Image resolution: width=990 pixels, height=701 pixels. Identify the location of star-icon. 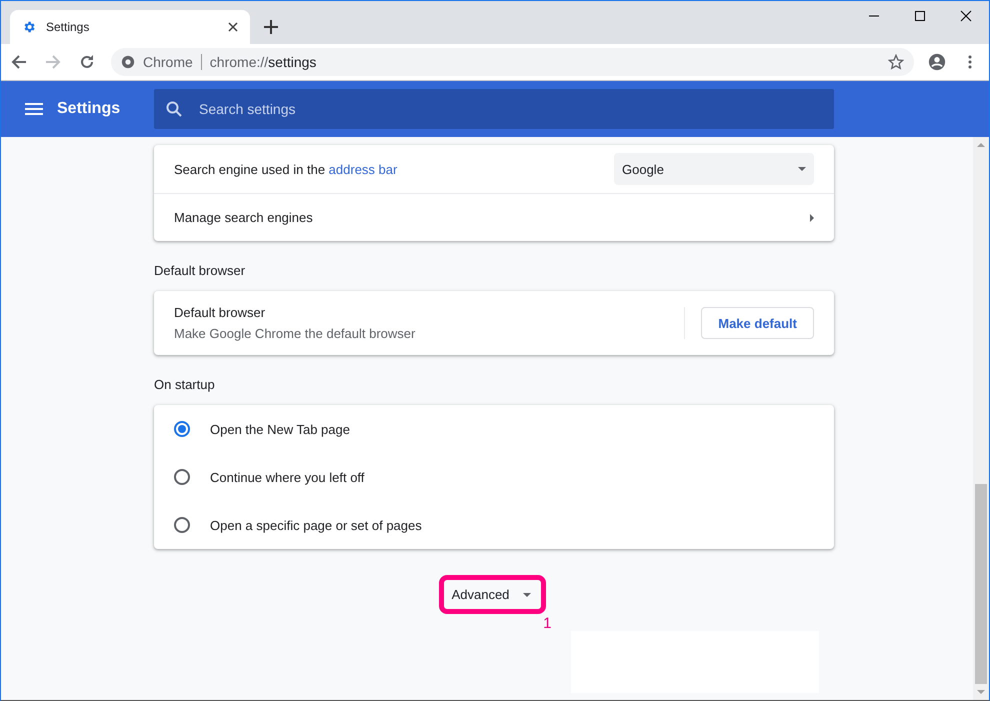
(896, 62).